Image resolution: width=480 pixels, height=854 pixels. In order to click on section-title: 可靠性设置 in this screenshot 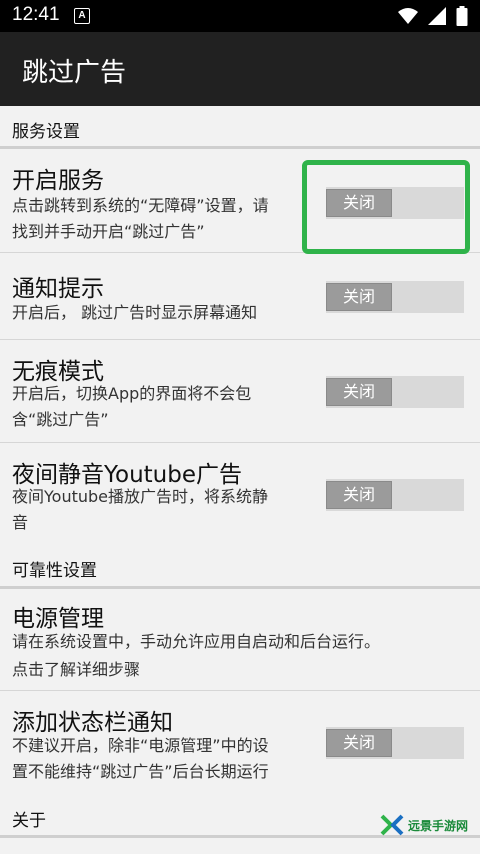, I will do `click(54, 571)`.